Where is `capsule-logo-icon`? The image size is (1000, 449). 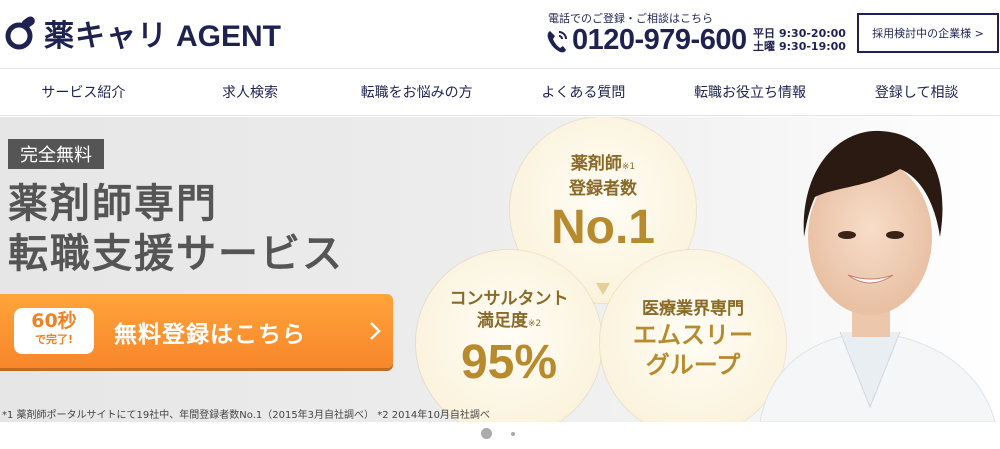
capsule-logo-icon is located at coordinates (21, 33).